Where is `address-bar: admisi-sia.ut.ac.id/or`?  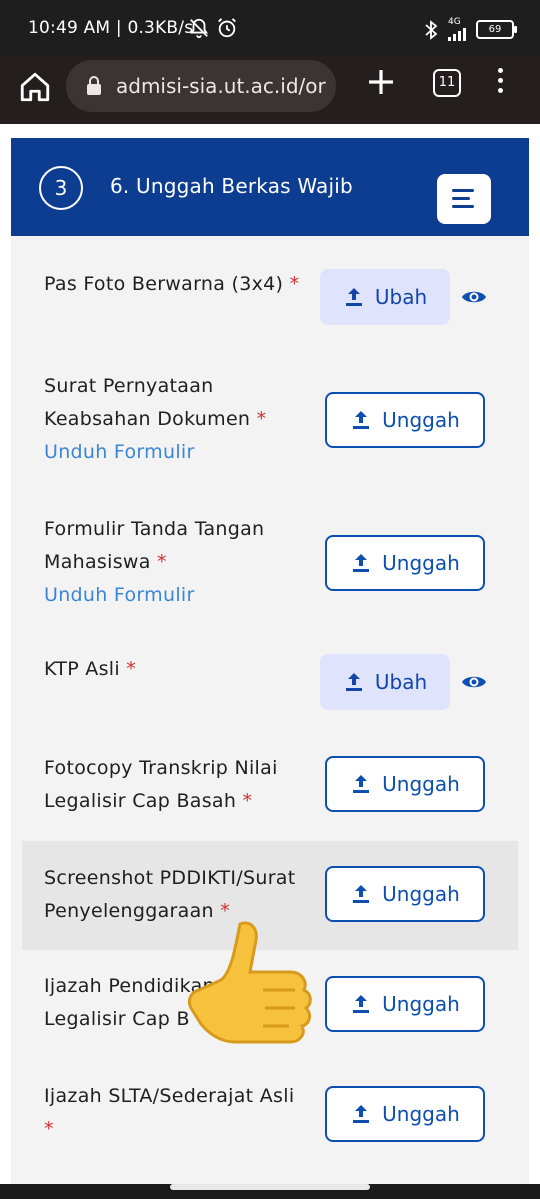
address-bar: admisi-sia.ut.ac.id/or is located at coordinates (201, 86).